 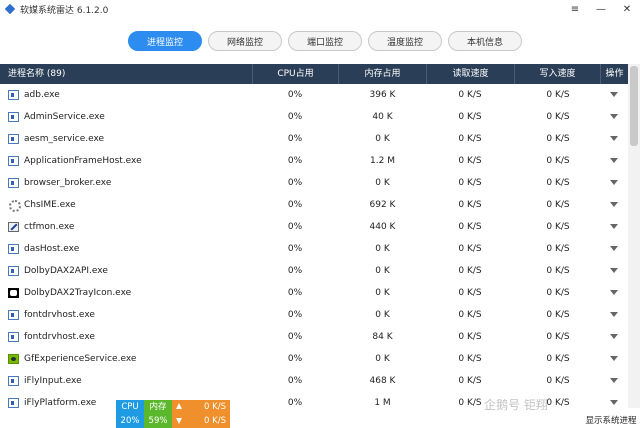 What do you see at coordinates (614, 74) in the screenshot?
I see `header-actions: 操作` at bounding box center [614, 74].